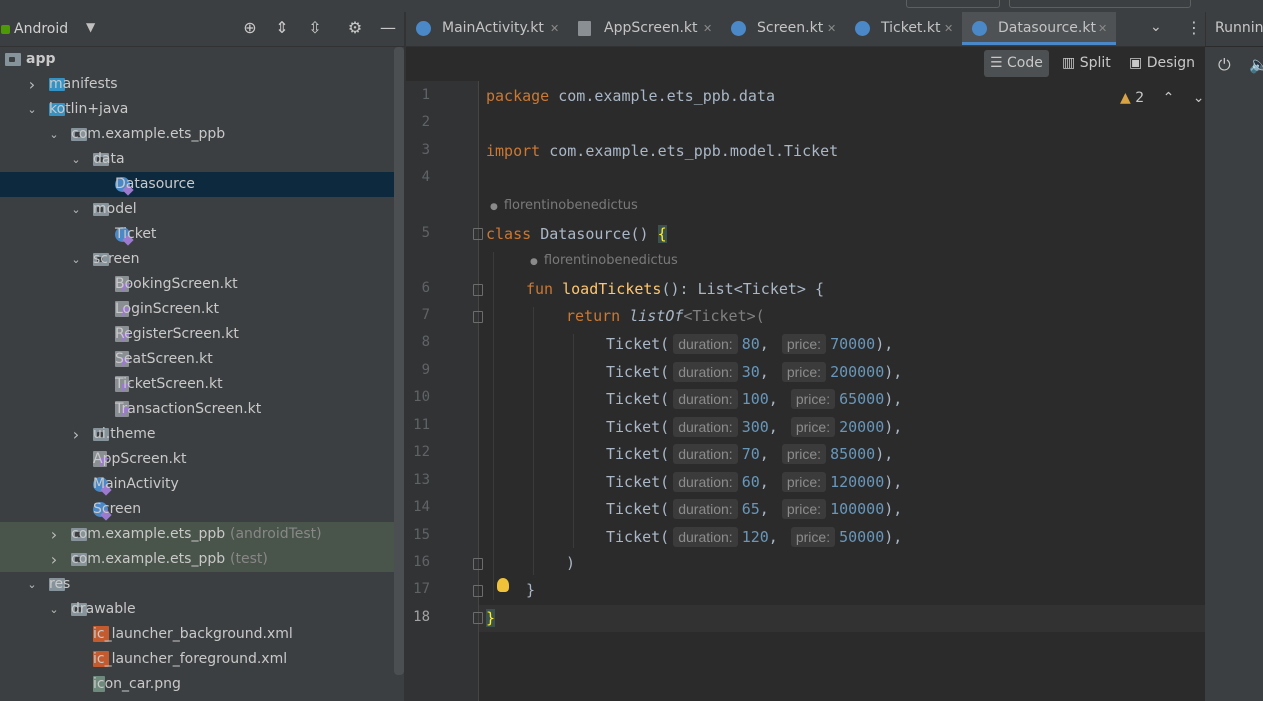  I want to click on tree-item: ic_launcher_foreground.xml, so click(202, 659).